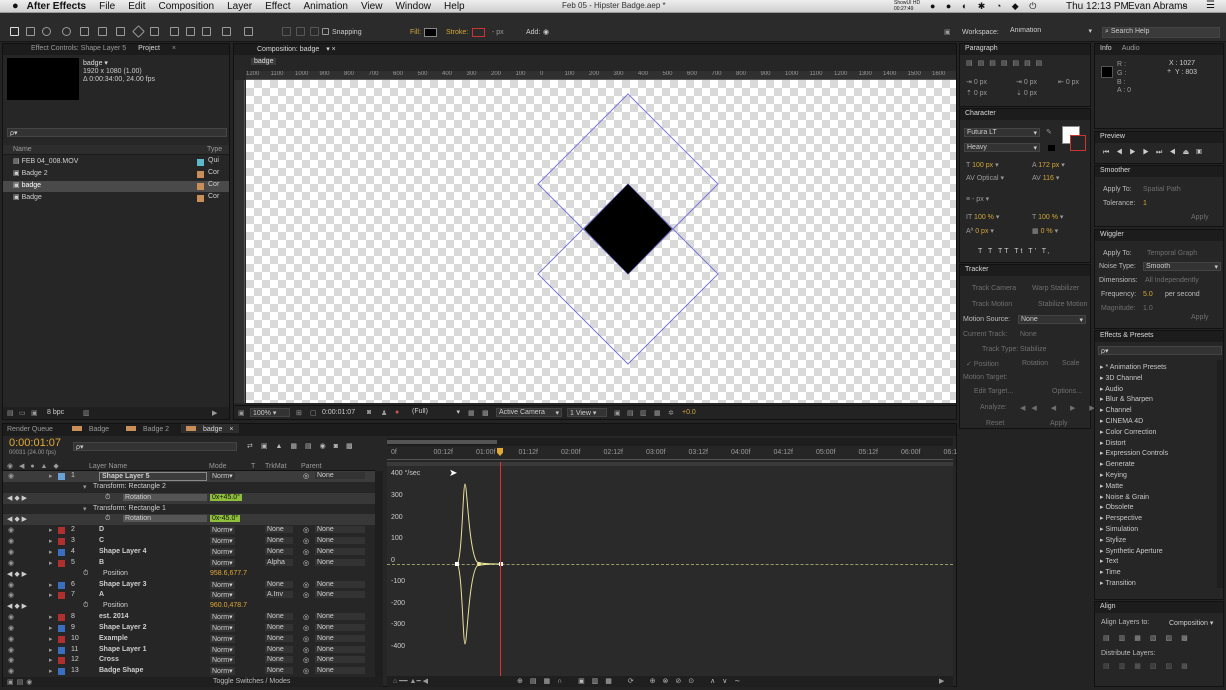 This screenshot has width=1226, height=690. I want to click on current-time: 0:00:01:07, so click(338, 412).